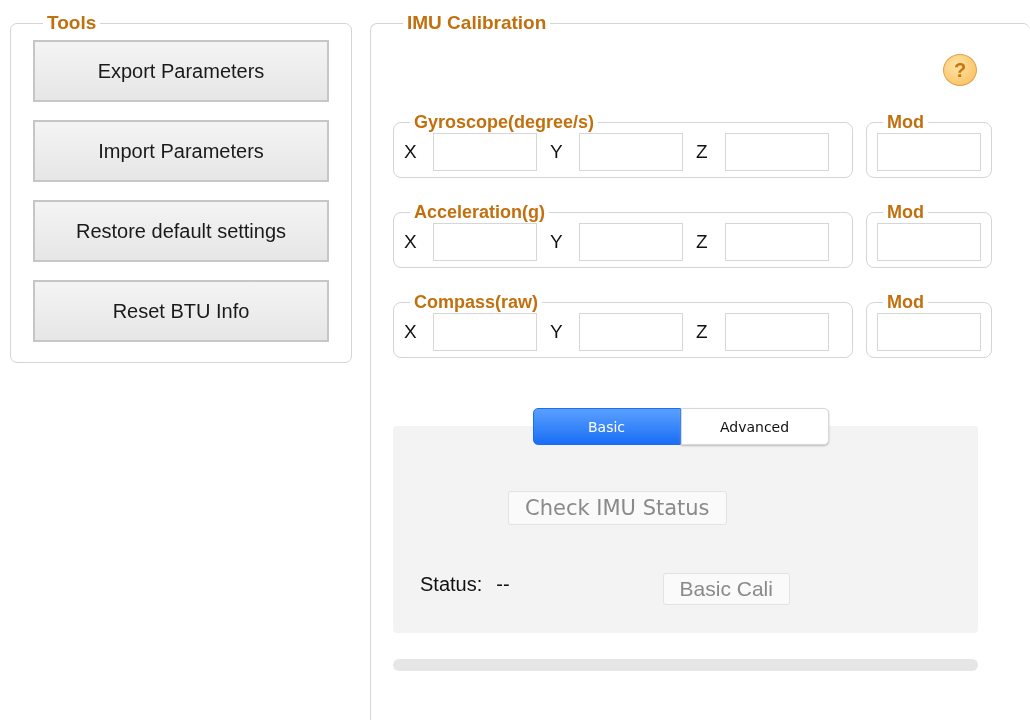 The width and height of the screenshot is (1030, 720). Describe the element at coordinates (451, 584) in the screenshot. I see `status-label: Status:` at that location.